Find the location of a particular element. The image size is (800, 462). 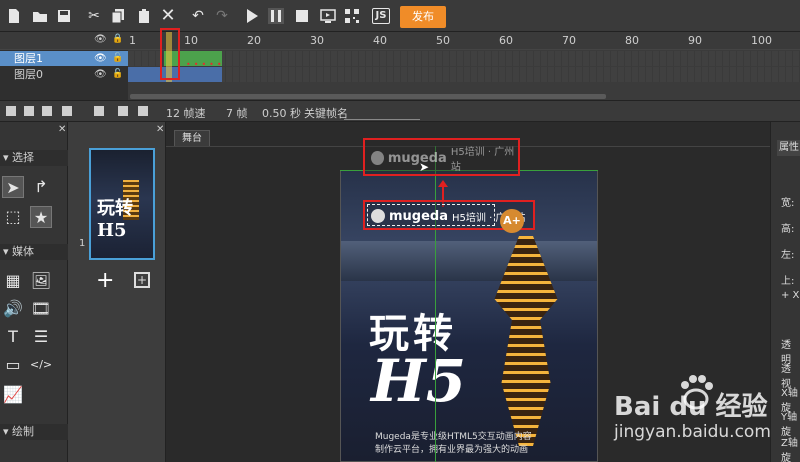

frame-grid: ••••• is located at coordinates (464, 66).